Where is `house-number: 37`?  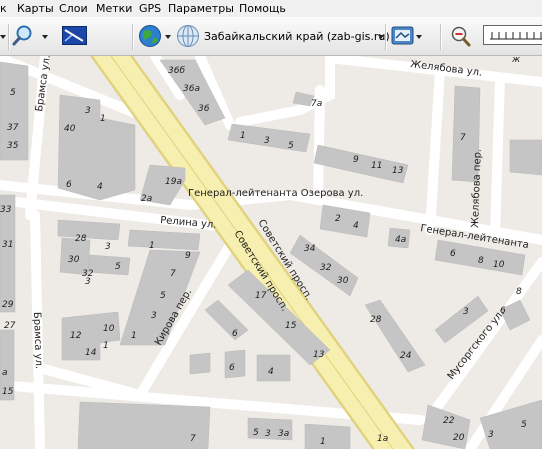 house-number: 37 is located at coordinates (13, 128).